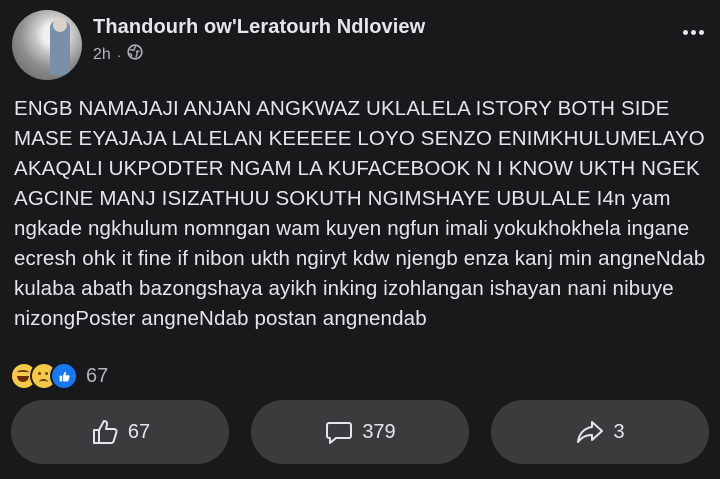  Describe the element at coordinates (102, 55) in the screenshot. I see `post-time: 2h` at that location.